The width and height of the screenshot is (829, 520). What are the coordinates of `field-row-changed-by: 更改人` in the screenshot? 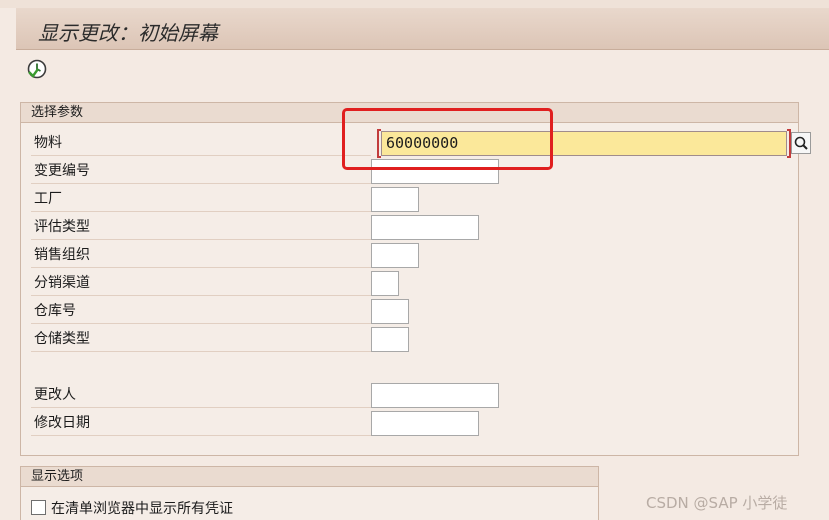 It's located at (411, 395).